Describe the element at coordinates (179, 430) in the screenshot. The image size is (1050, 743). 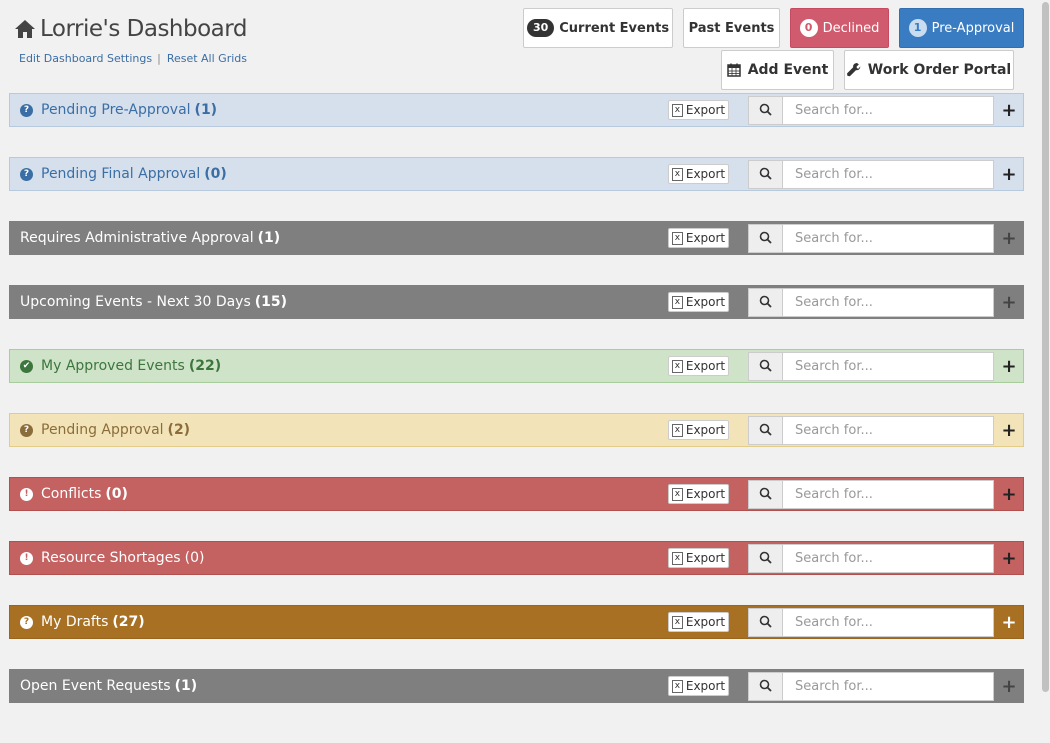
I see `panel-count: (2)` at that location.